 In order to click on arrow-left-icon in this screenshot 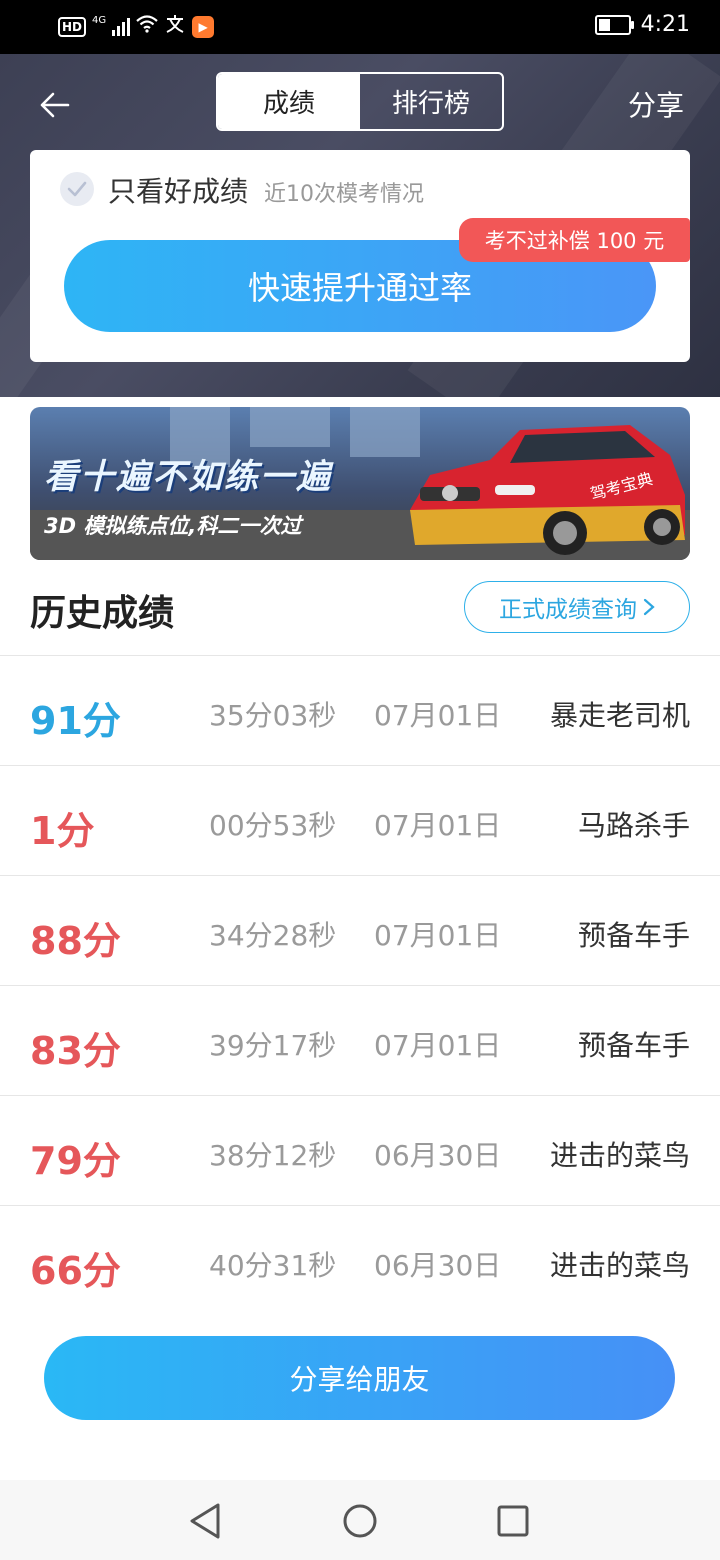, I will do `click(55, 105)`.